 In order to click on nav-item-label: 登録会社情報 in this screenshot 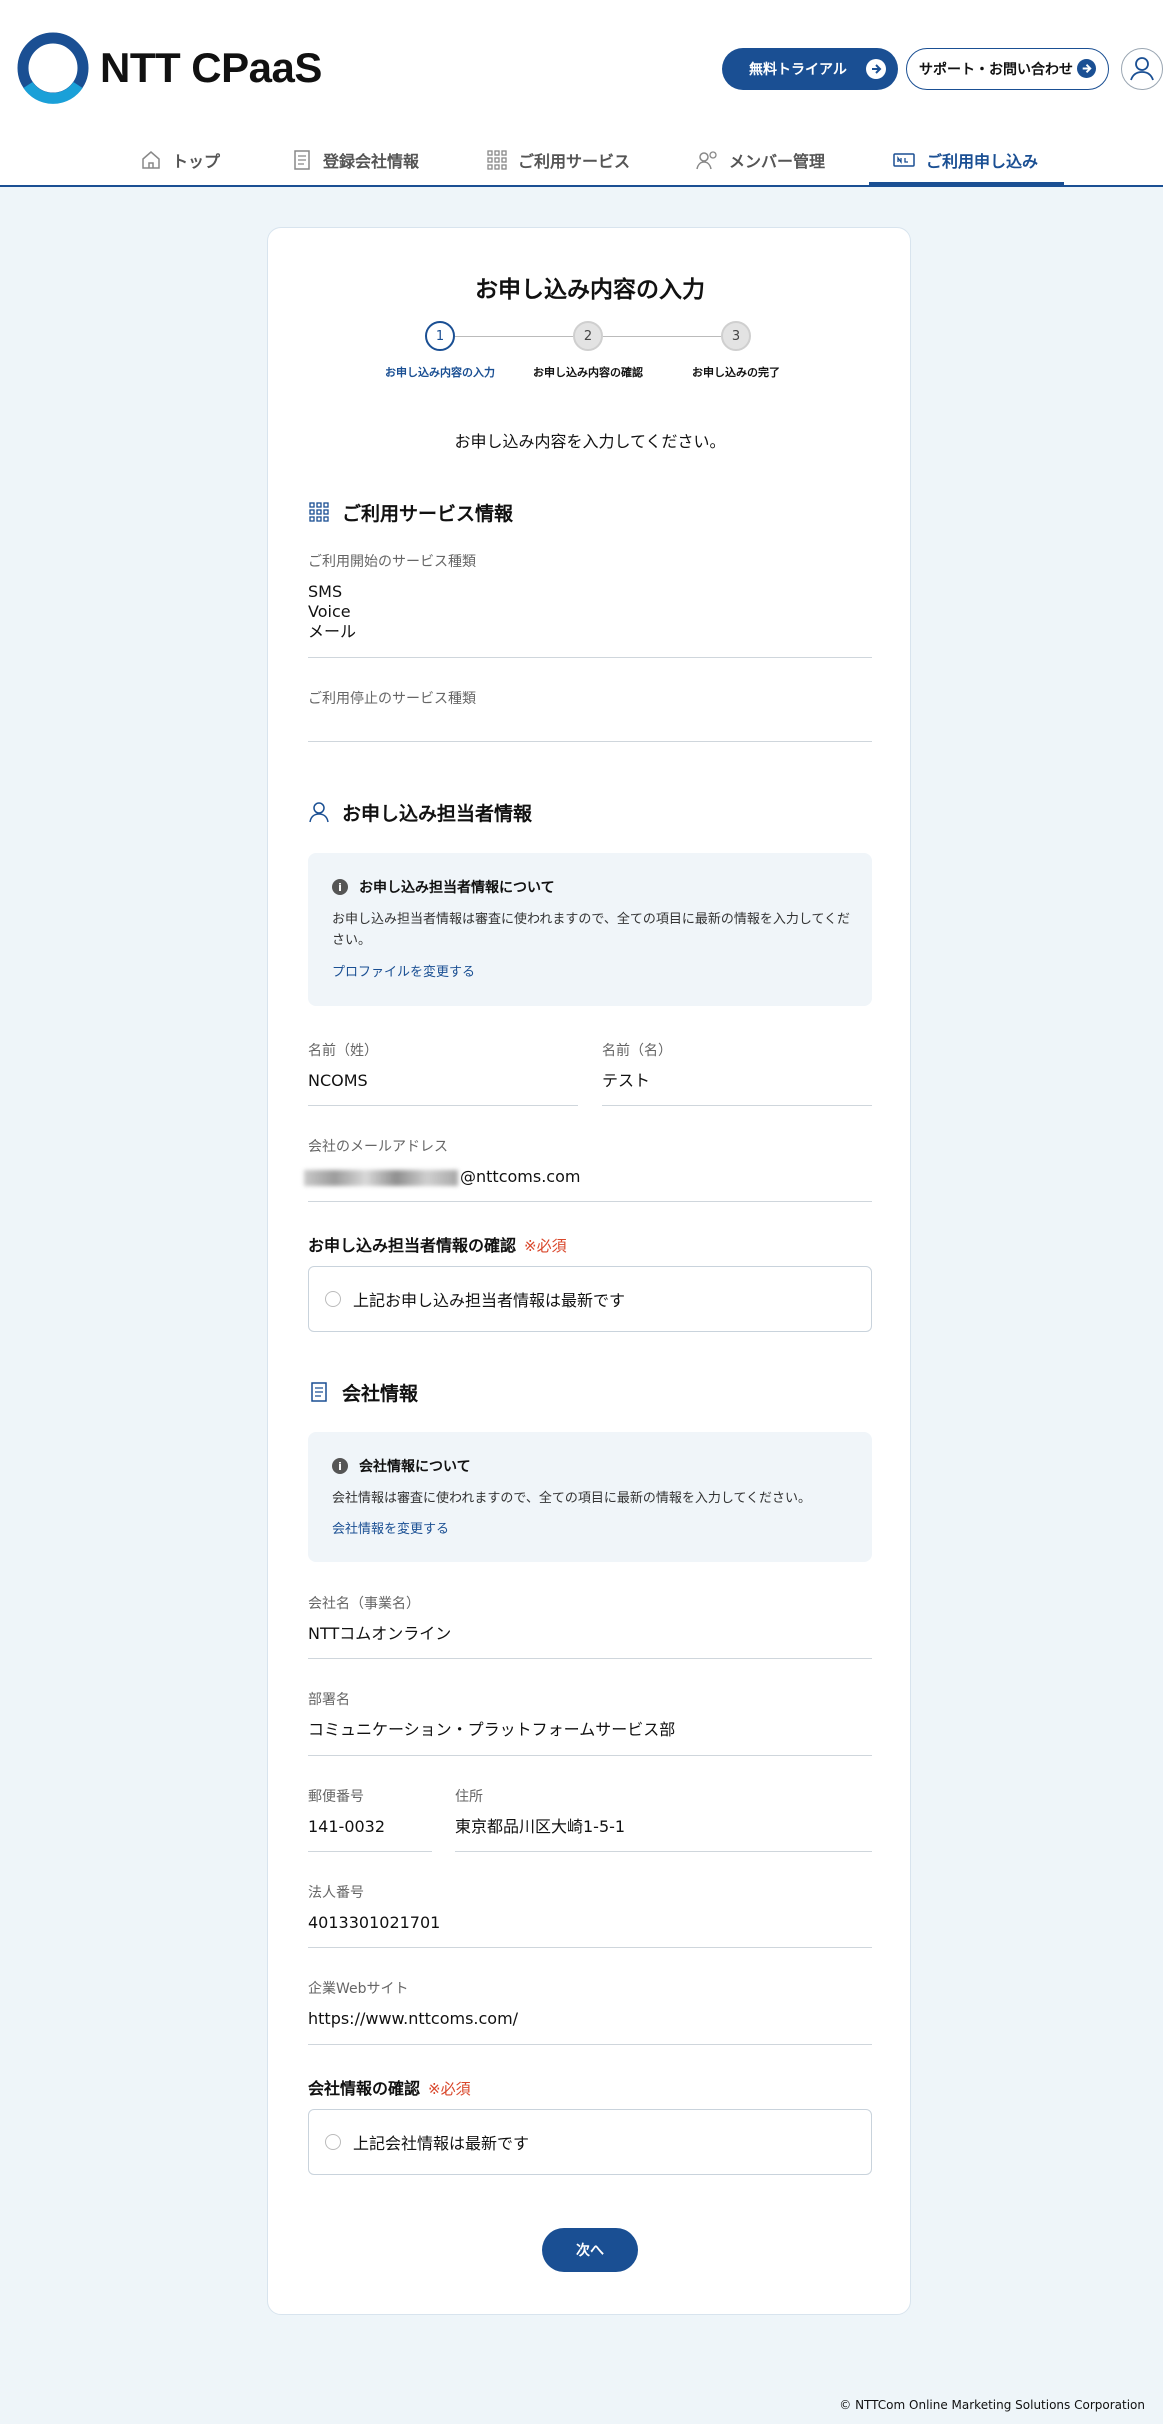, I will do `click(371, 161)`.